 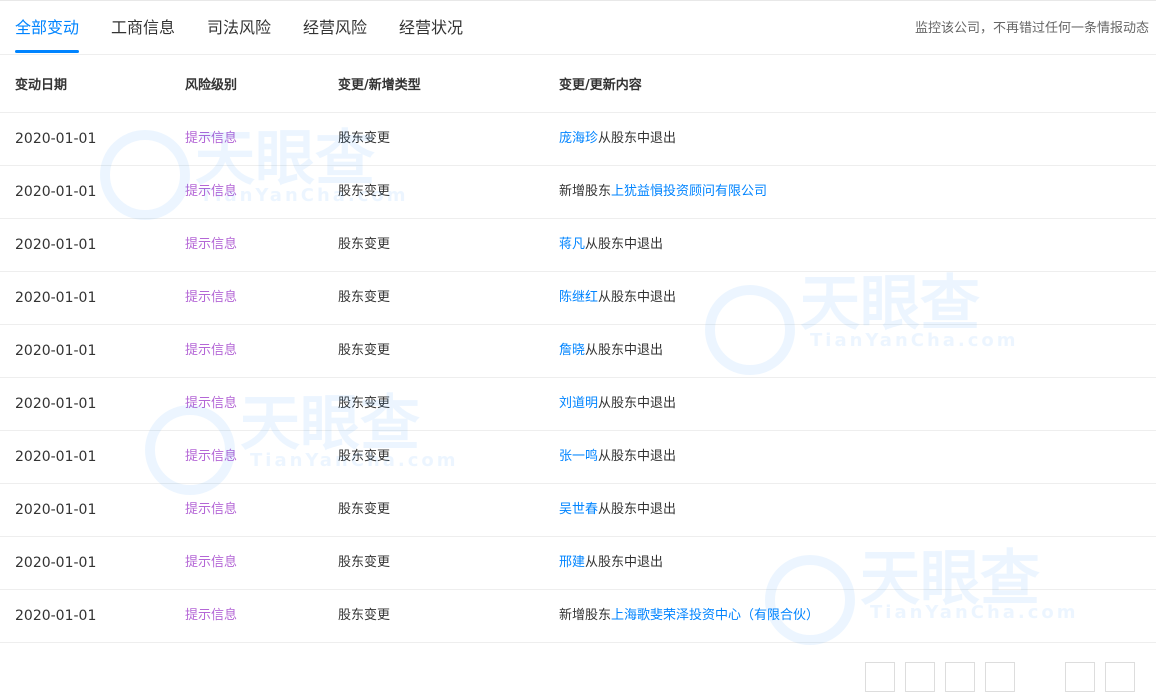 I want to click on change-content: 吴世春从股东中退出, so click(x=617, y=510).